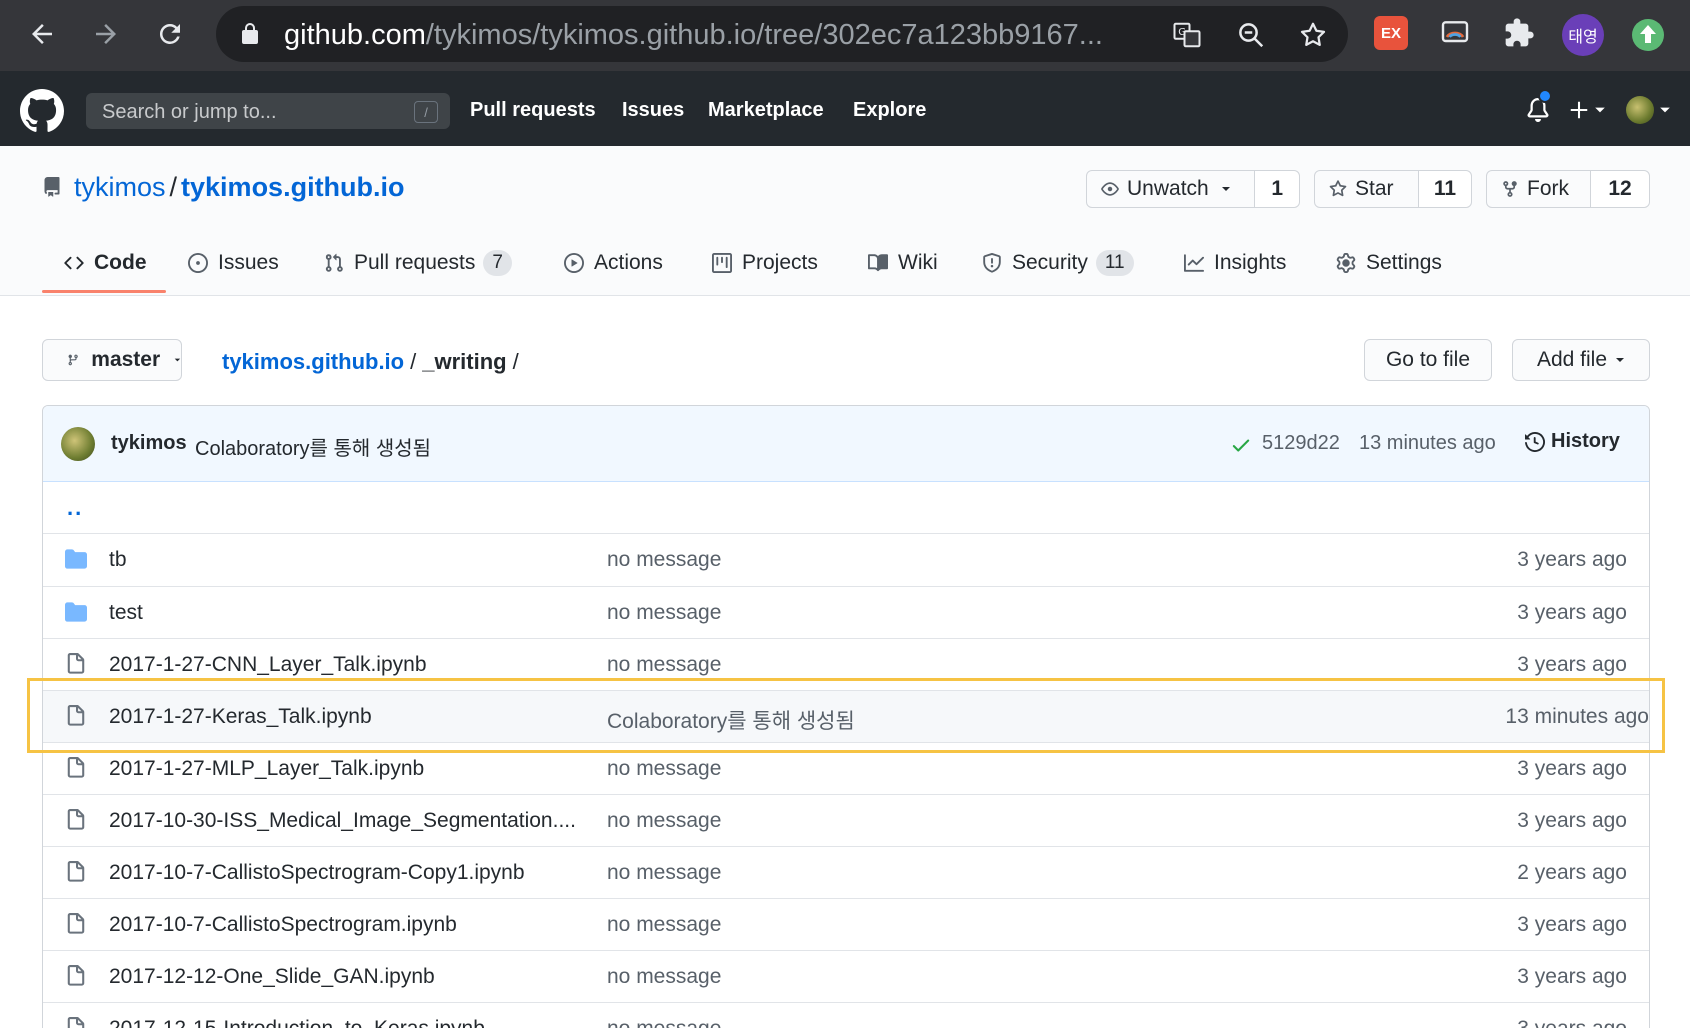  Describe the element at coordinates (1648, 35) in the screenshot. I see `update-icon` at that location.